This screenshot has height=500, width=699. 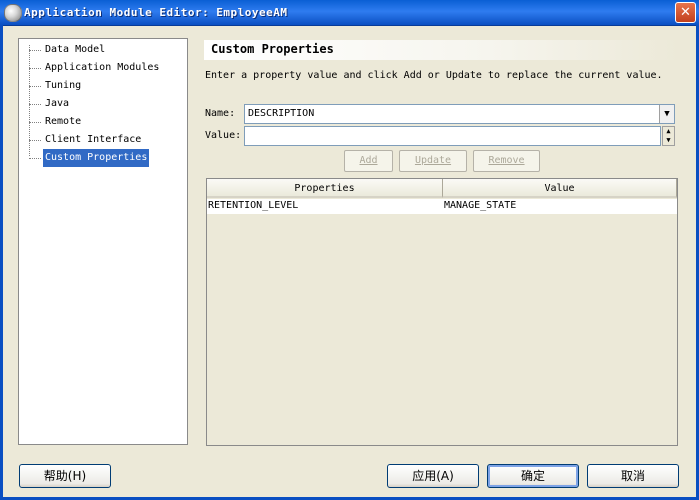 I want to click on value-spinner: ▲ ▼, so click(x=668, y=136).